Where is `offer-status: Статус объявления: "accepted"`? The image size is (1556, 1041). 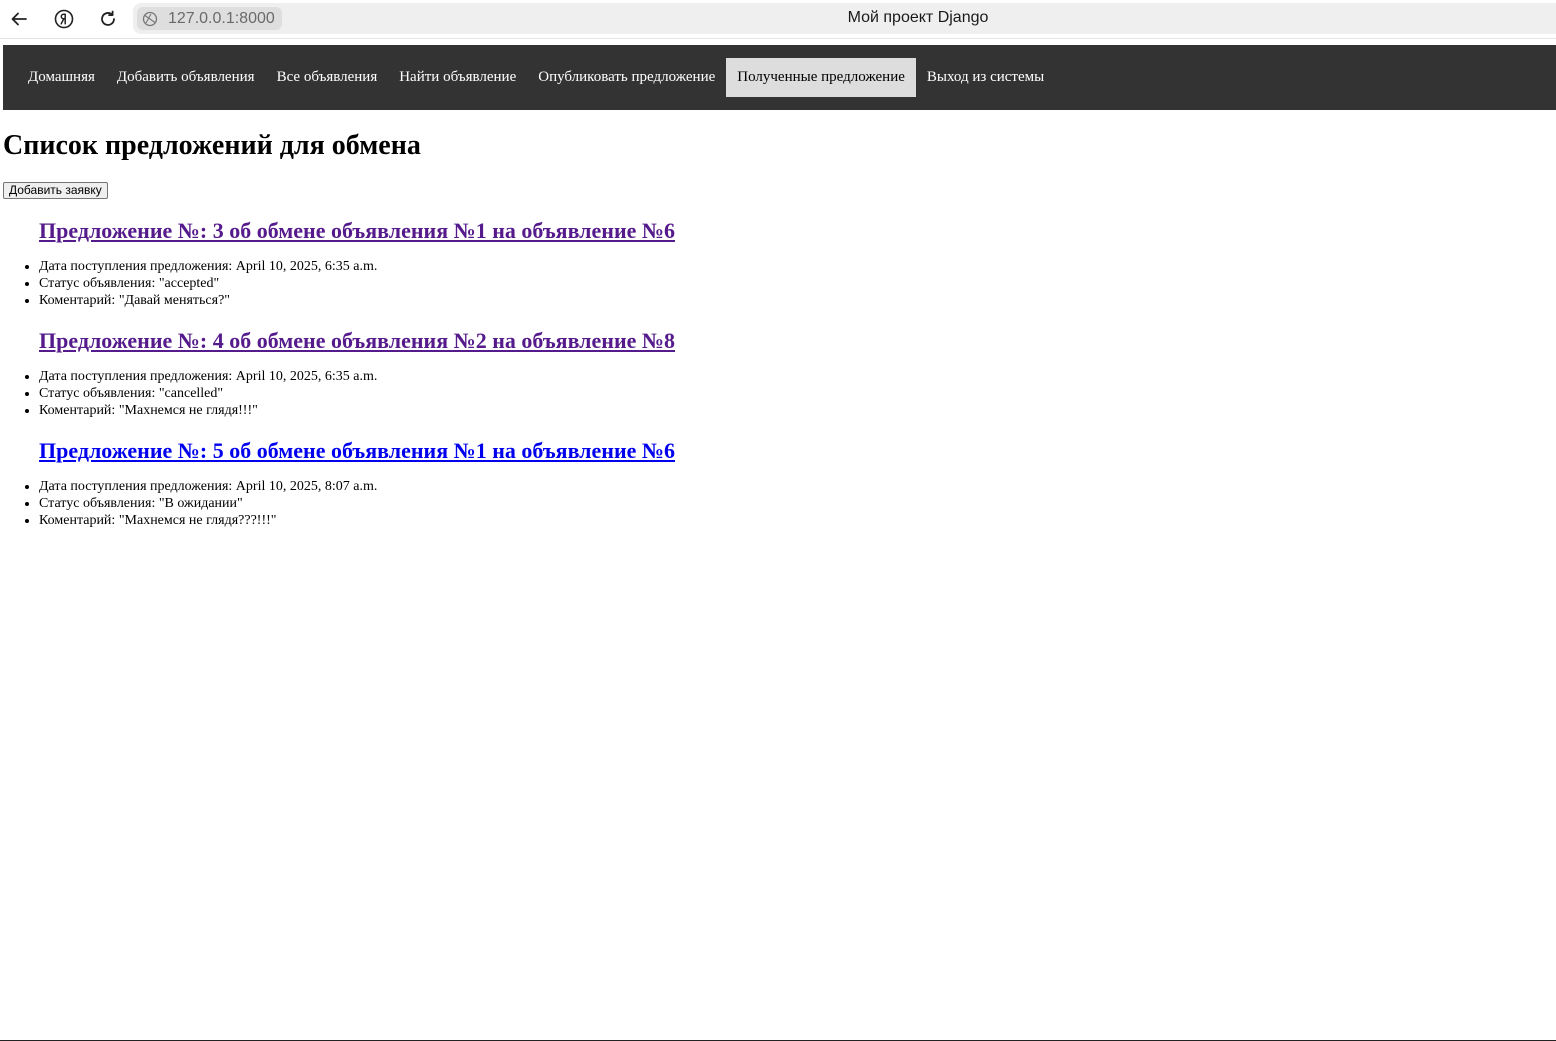 offer-status: Статус объявления: "accepted" is located at coordinates (796, 283).